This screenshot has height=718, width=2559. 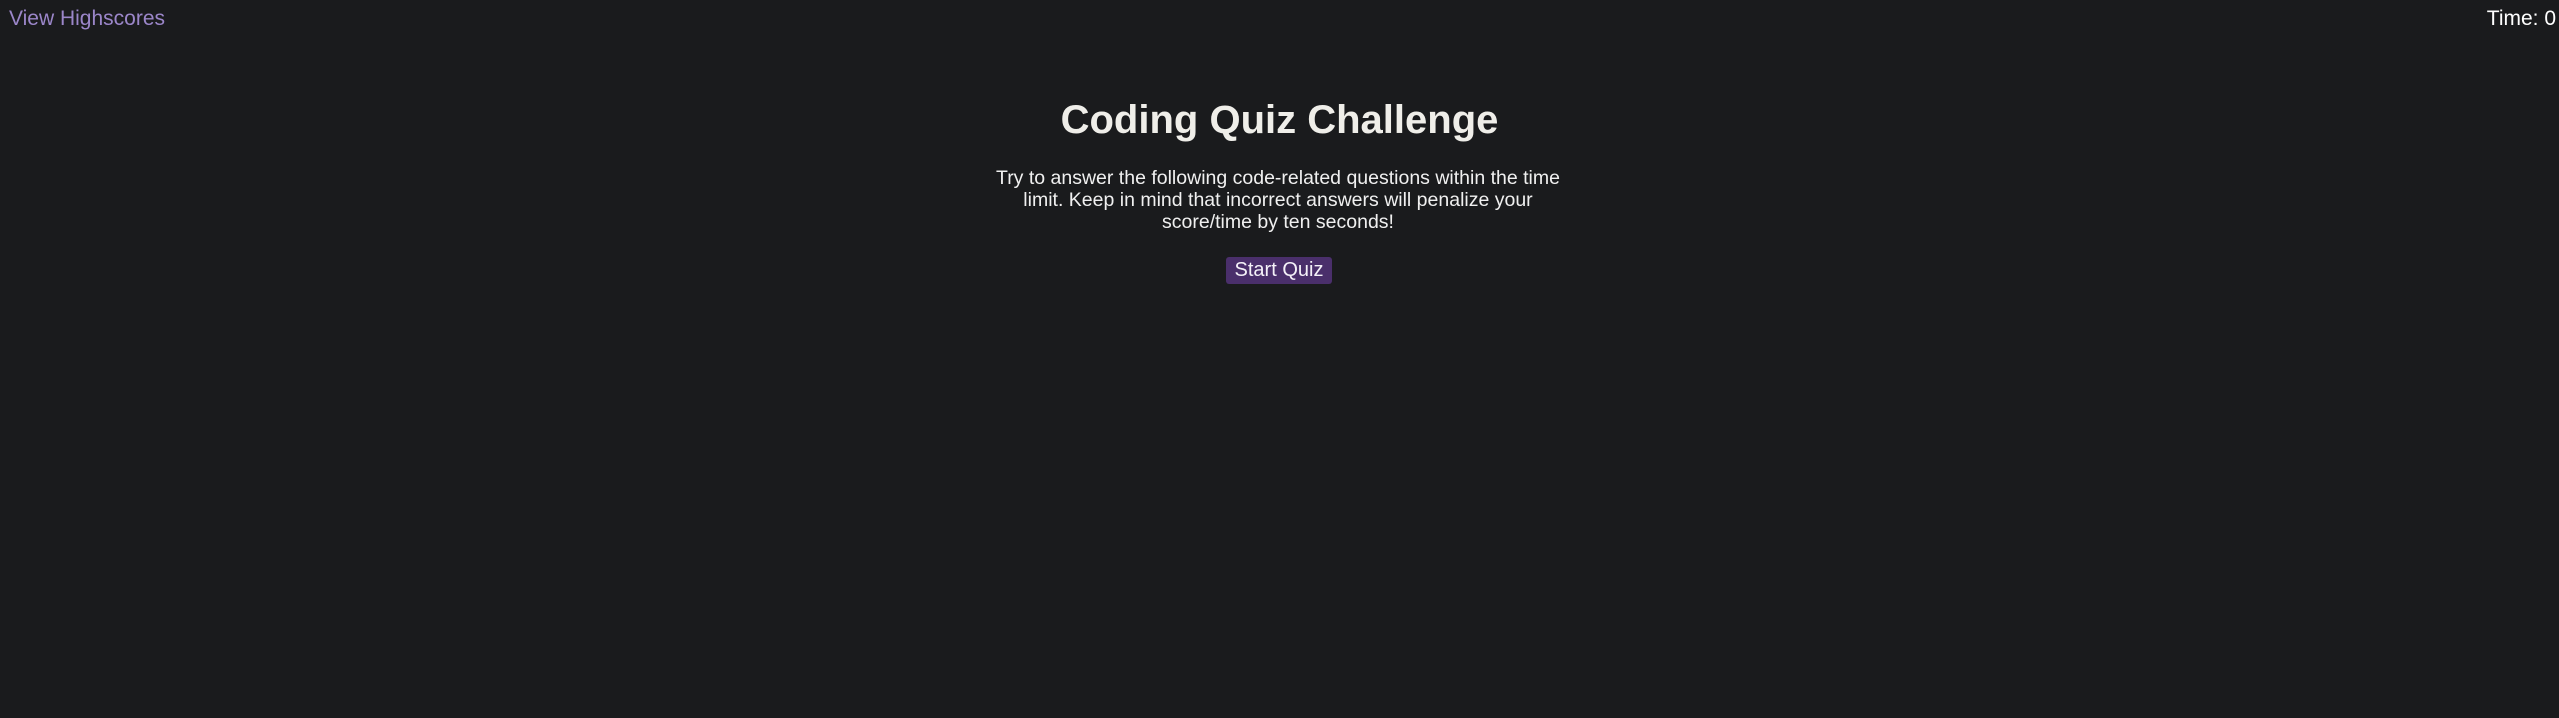 What do you see at coordinates (2521, 18) in the screenshot?
I see `timer-display: Time: 0` at bounding box center [2521, 18].